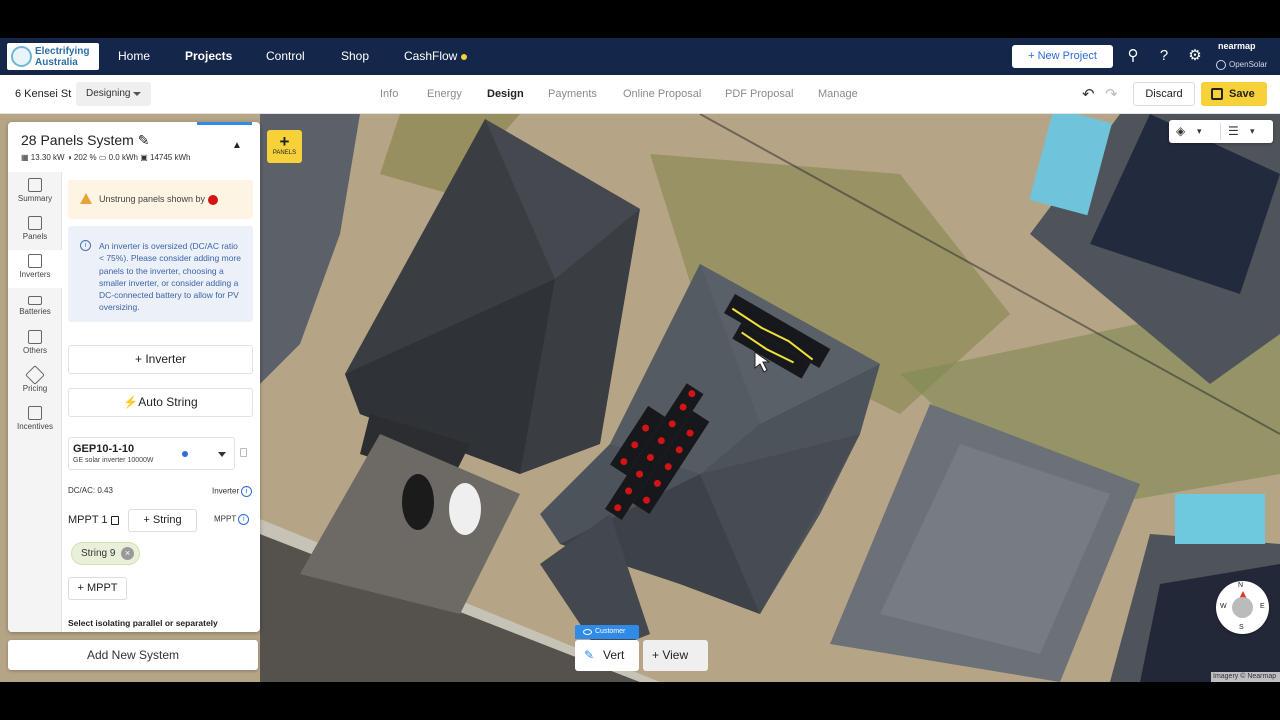 Image resolution: width=1280 pixels, height=720 pixels. I want to click on energy-icon: ▣, so click(144, 157).